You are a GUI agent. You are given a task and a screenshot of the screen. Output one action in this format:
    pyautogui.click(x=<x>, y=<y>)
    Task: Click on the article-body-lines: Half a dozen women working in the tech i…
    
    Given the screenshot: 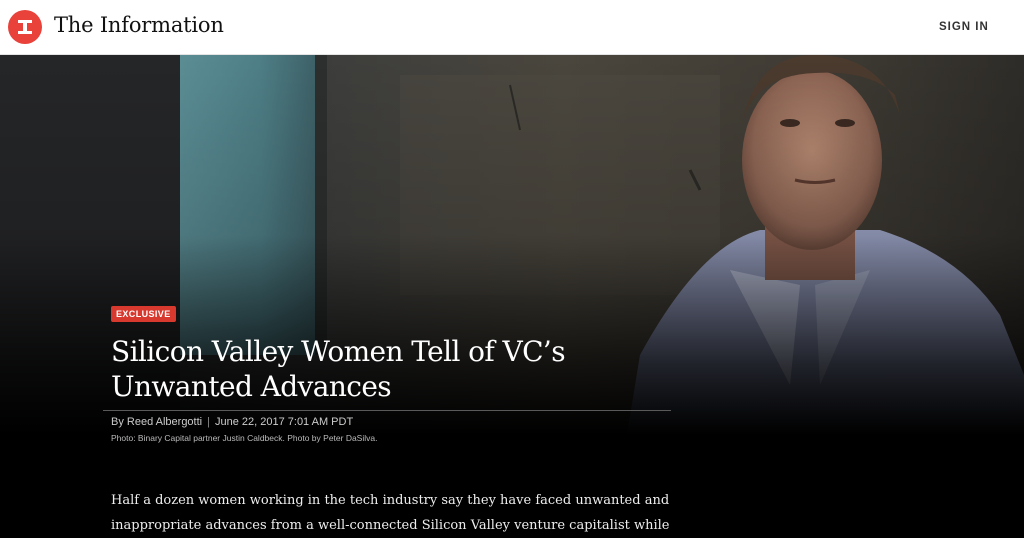 What is the action you would take?
    pyautogui.click(x=390, y=513)
    